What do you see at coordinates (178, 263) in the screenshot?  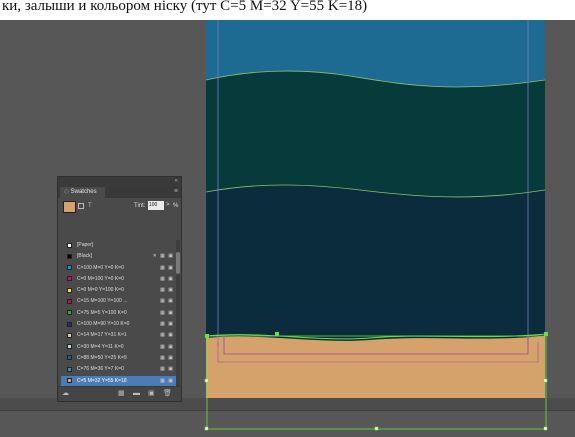 I see `scrollbar-thumb` at bounding box center [178, 263].